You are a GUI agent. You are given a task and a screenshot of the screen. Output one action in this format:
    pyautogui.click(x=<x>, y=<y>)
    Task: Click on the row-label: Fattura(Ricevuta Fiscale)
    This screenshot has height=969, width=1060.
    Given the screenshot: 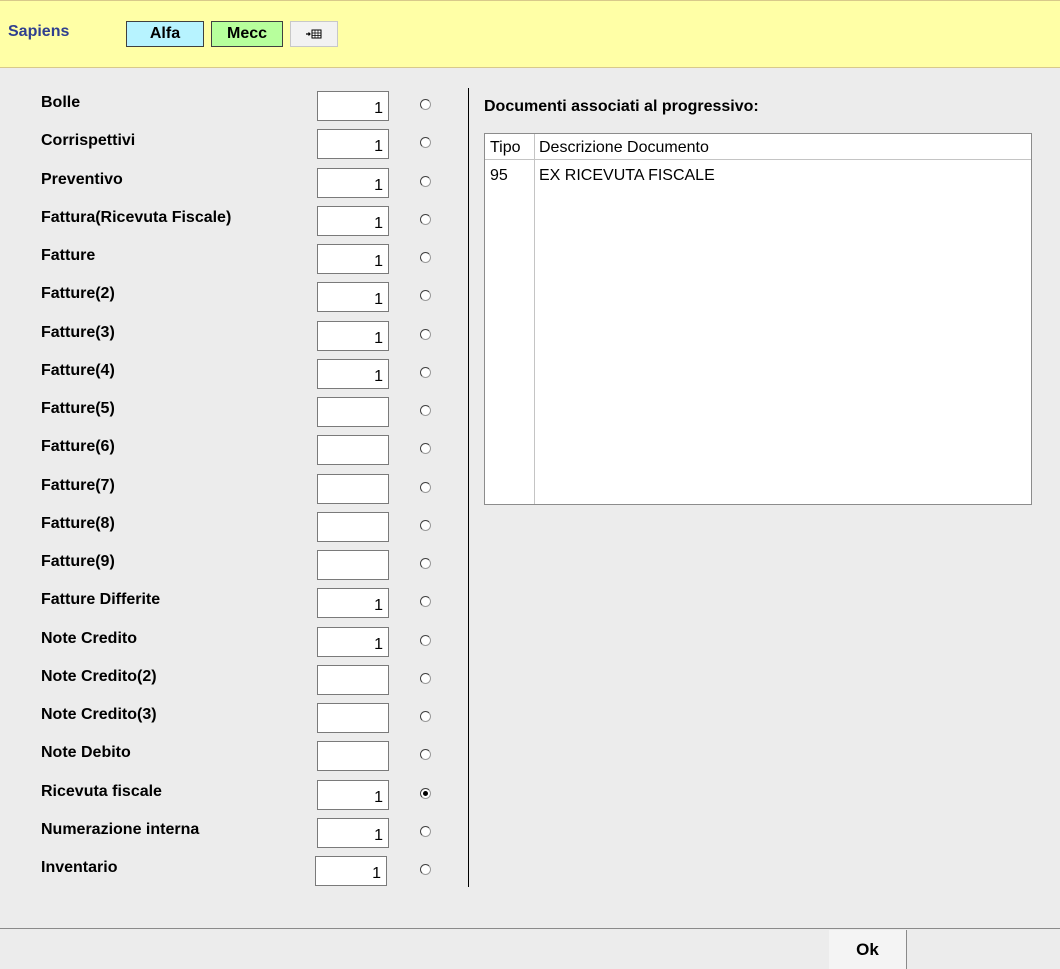 What is the action you would take?
    pyautogui.click(x=136, y=217)
    